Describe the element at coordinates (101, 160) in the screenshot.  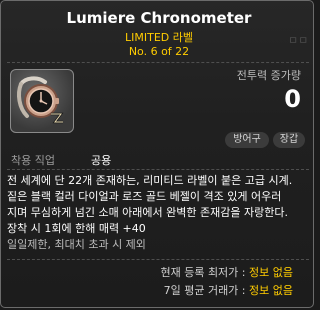
I see `required-job-value: 공용` at that location.